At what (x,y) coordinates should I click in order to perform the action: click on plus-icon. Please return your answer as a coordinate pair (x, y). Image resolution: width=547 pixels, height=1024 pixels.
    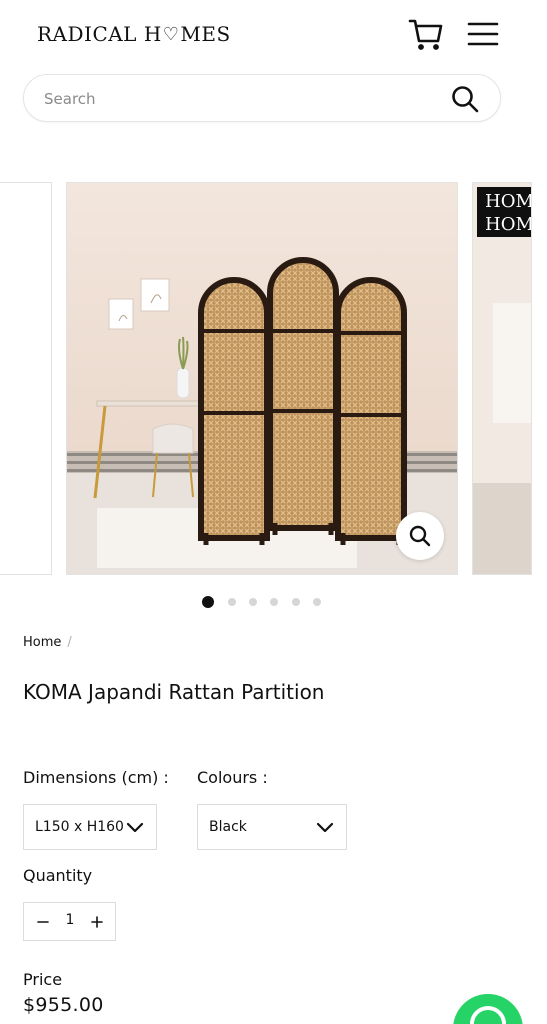
    Looking at the image, I should click on (97, 922).